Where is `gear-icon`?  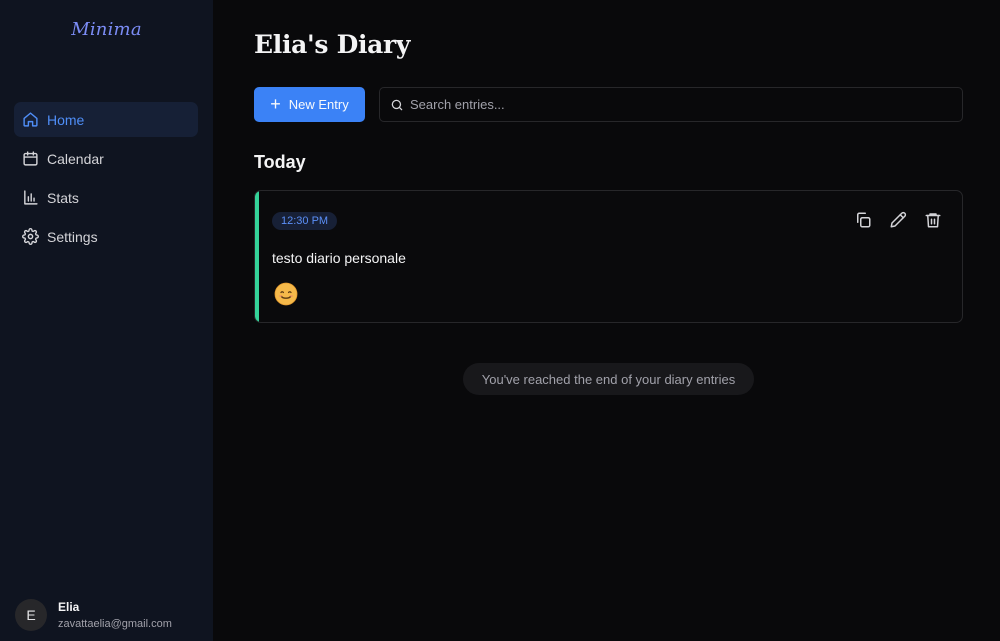 gear-icon is located at coordinates (30, 236).